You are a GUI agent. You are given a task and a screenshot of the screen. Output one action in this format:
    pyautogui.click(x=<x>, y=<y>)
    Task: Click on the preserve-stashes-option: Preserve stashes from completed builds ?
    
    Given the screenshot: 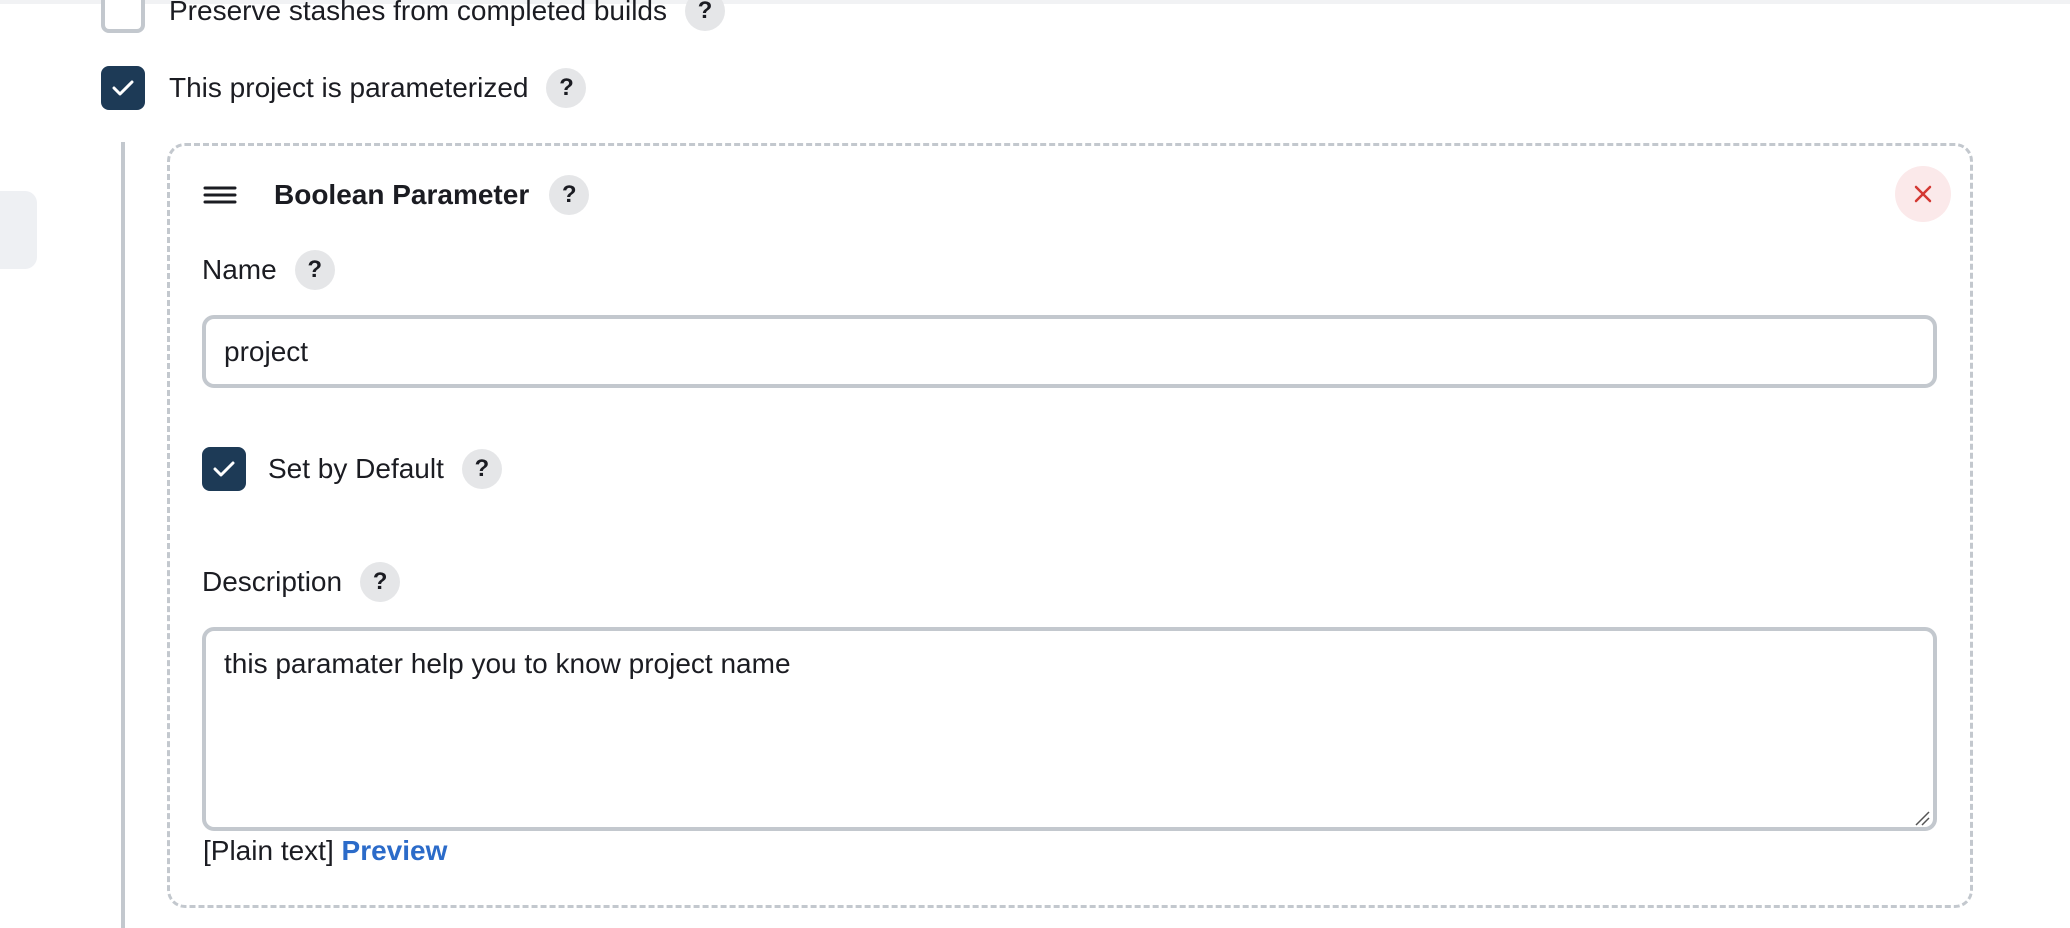 What is the action you would take?
    pyautogui.click(x=413, y=16)
    